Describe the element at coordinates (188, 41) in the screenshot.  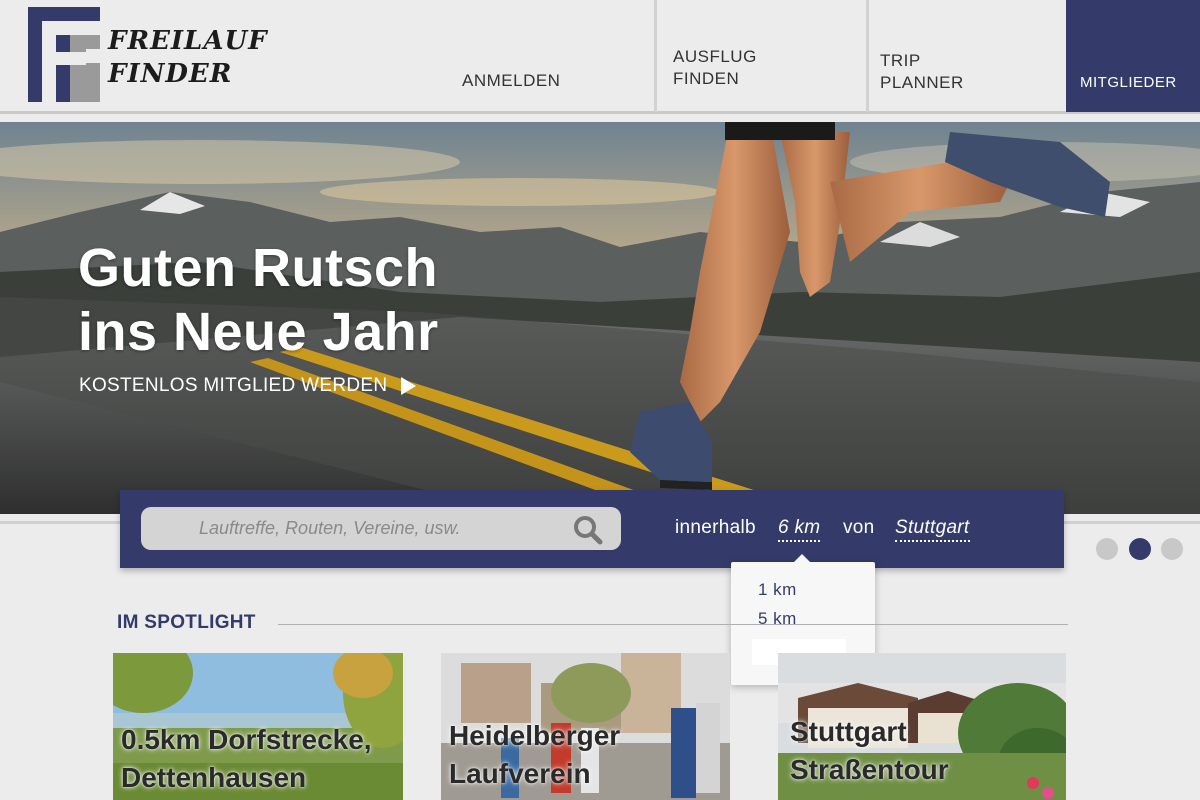
I see `logo-line-1: FREILAUF` at that location.